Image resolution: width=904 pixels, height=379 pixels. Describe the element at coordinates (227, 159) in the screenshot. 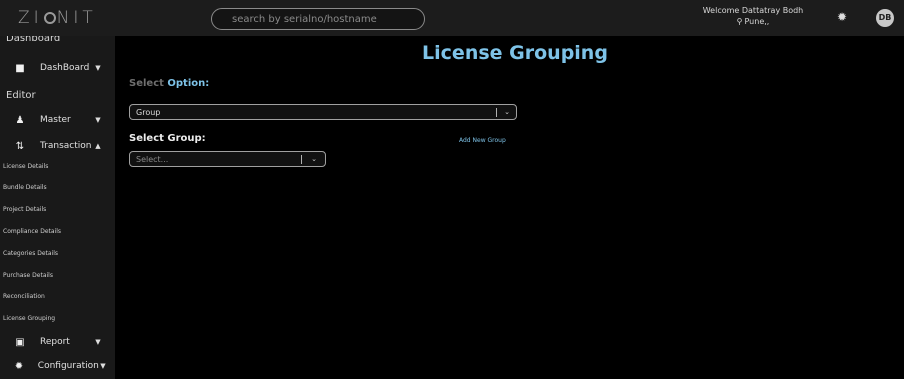

I see `group-select: Select... ⌄` at that location.